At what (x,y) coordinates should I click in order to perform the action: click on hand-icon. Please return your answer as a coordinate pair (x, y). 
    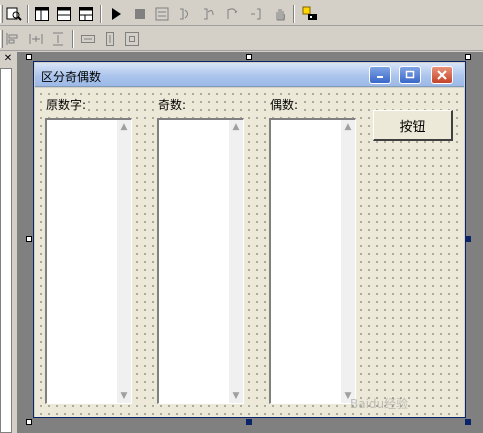
    Looking at the image, I should click on (280, 14).